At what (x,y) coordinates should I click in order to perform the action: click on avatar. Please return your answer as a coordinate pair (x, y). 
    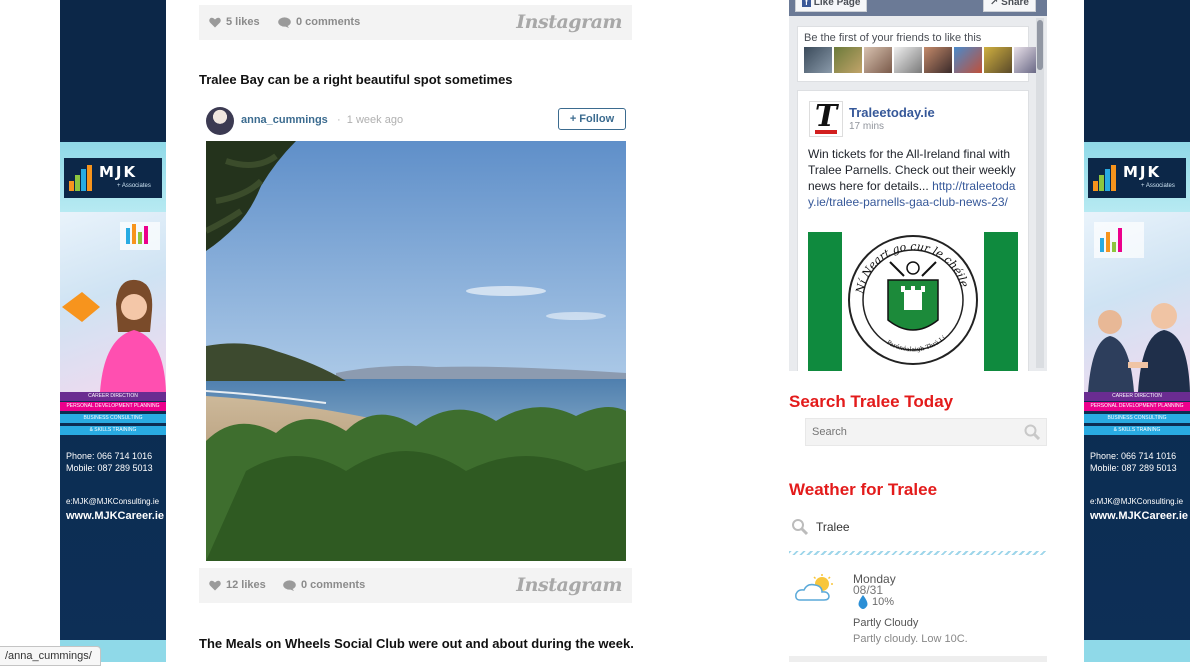
    Looking at the image, I should click on (220, 121).